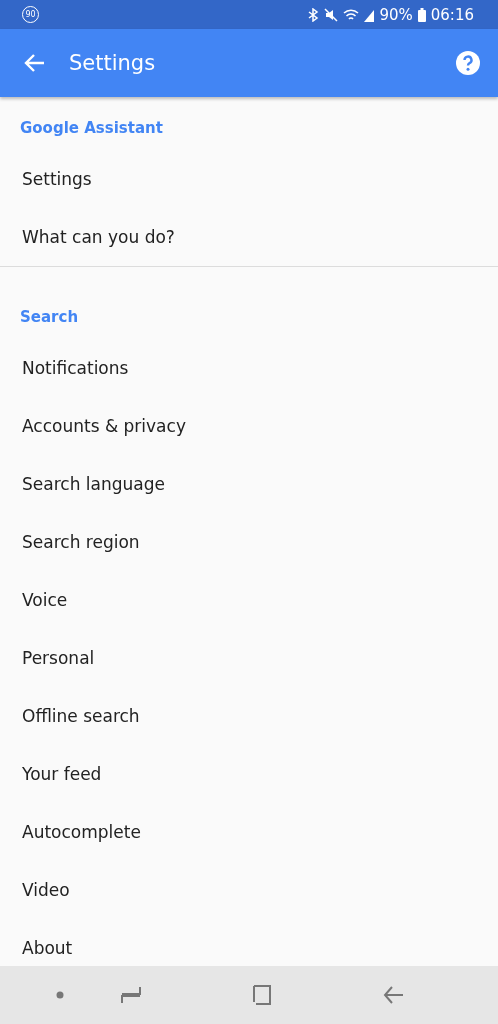  What do you see at coordinates (421, 14) in the screenshot?
I see `battery-icon` at bounding box center [421, 14].